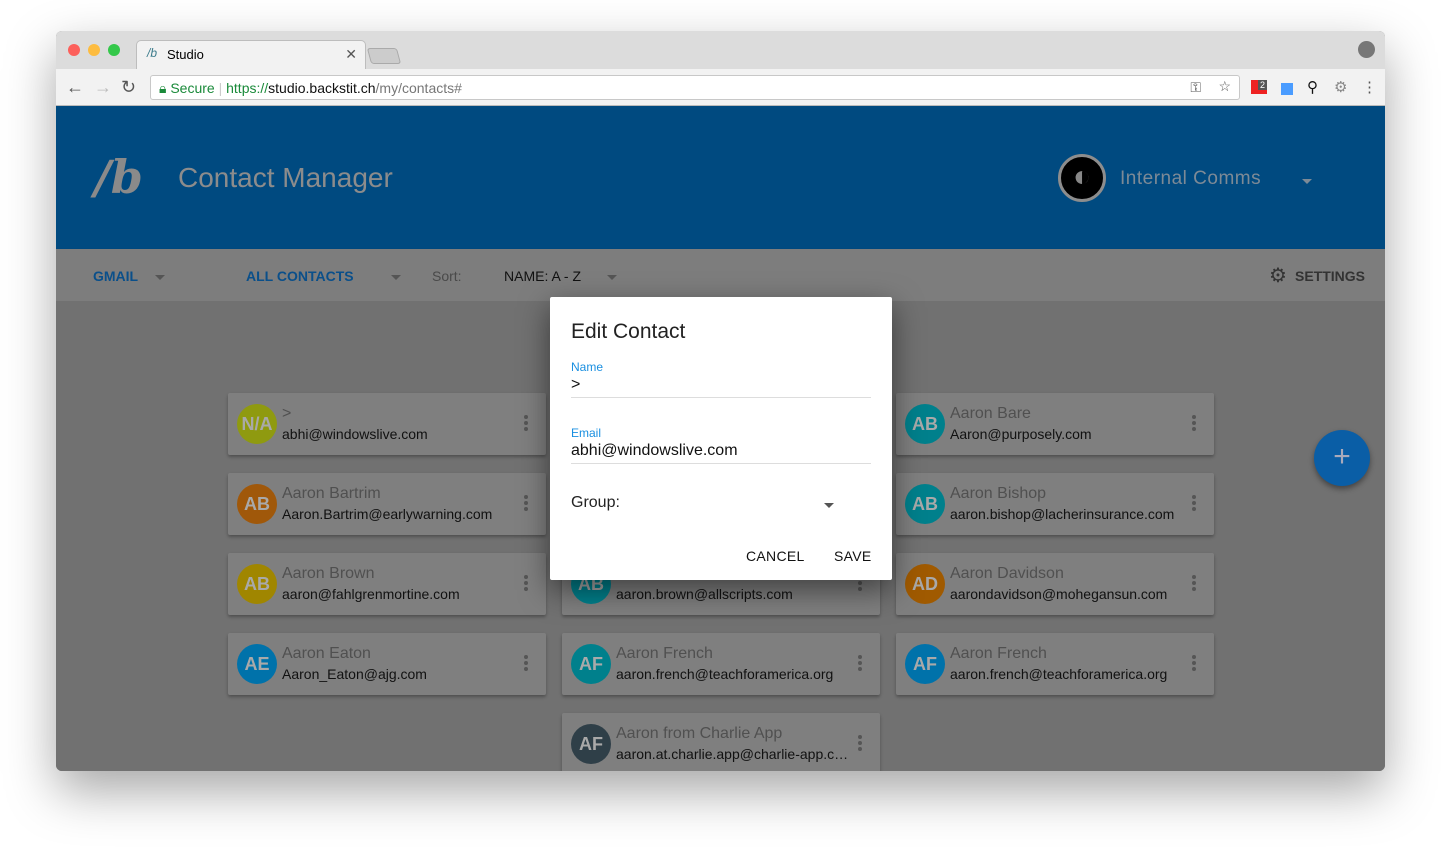 Image resolution: width=1441 pixels, height=851 pixels. I want to click on maximize-window-button, so click(114, 50).